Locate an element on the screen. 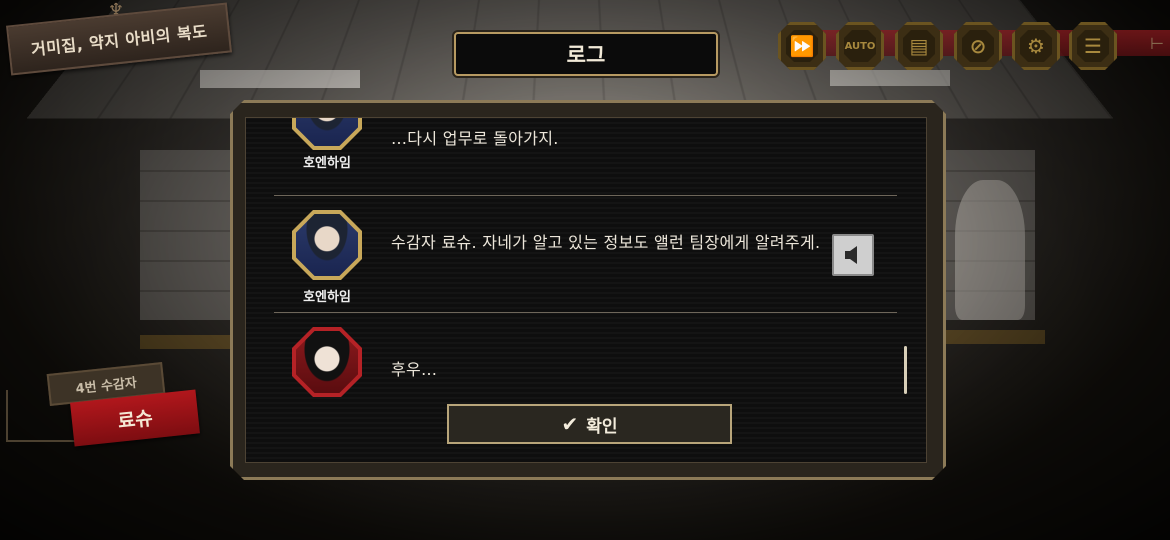  menu-icon: ☰ is located at coordinates (1093, 46).